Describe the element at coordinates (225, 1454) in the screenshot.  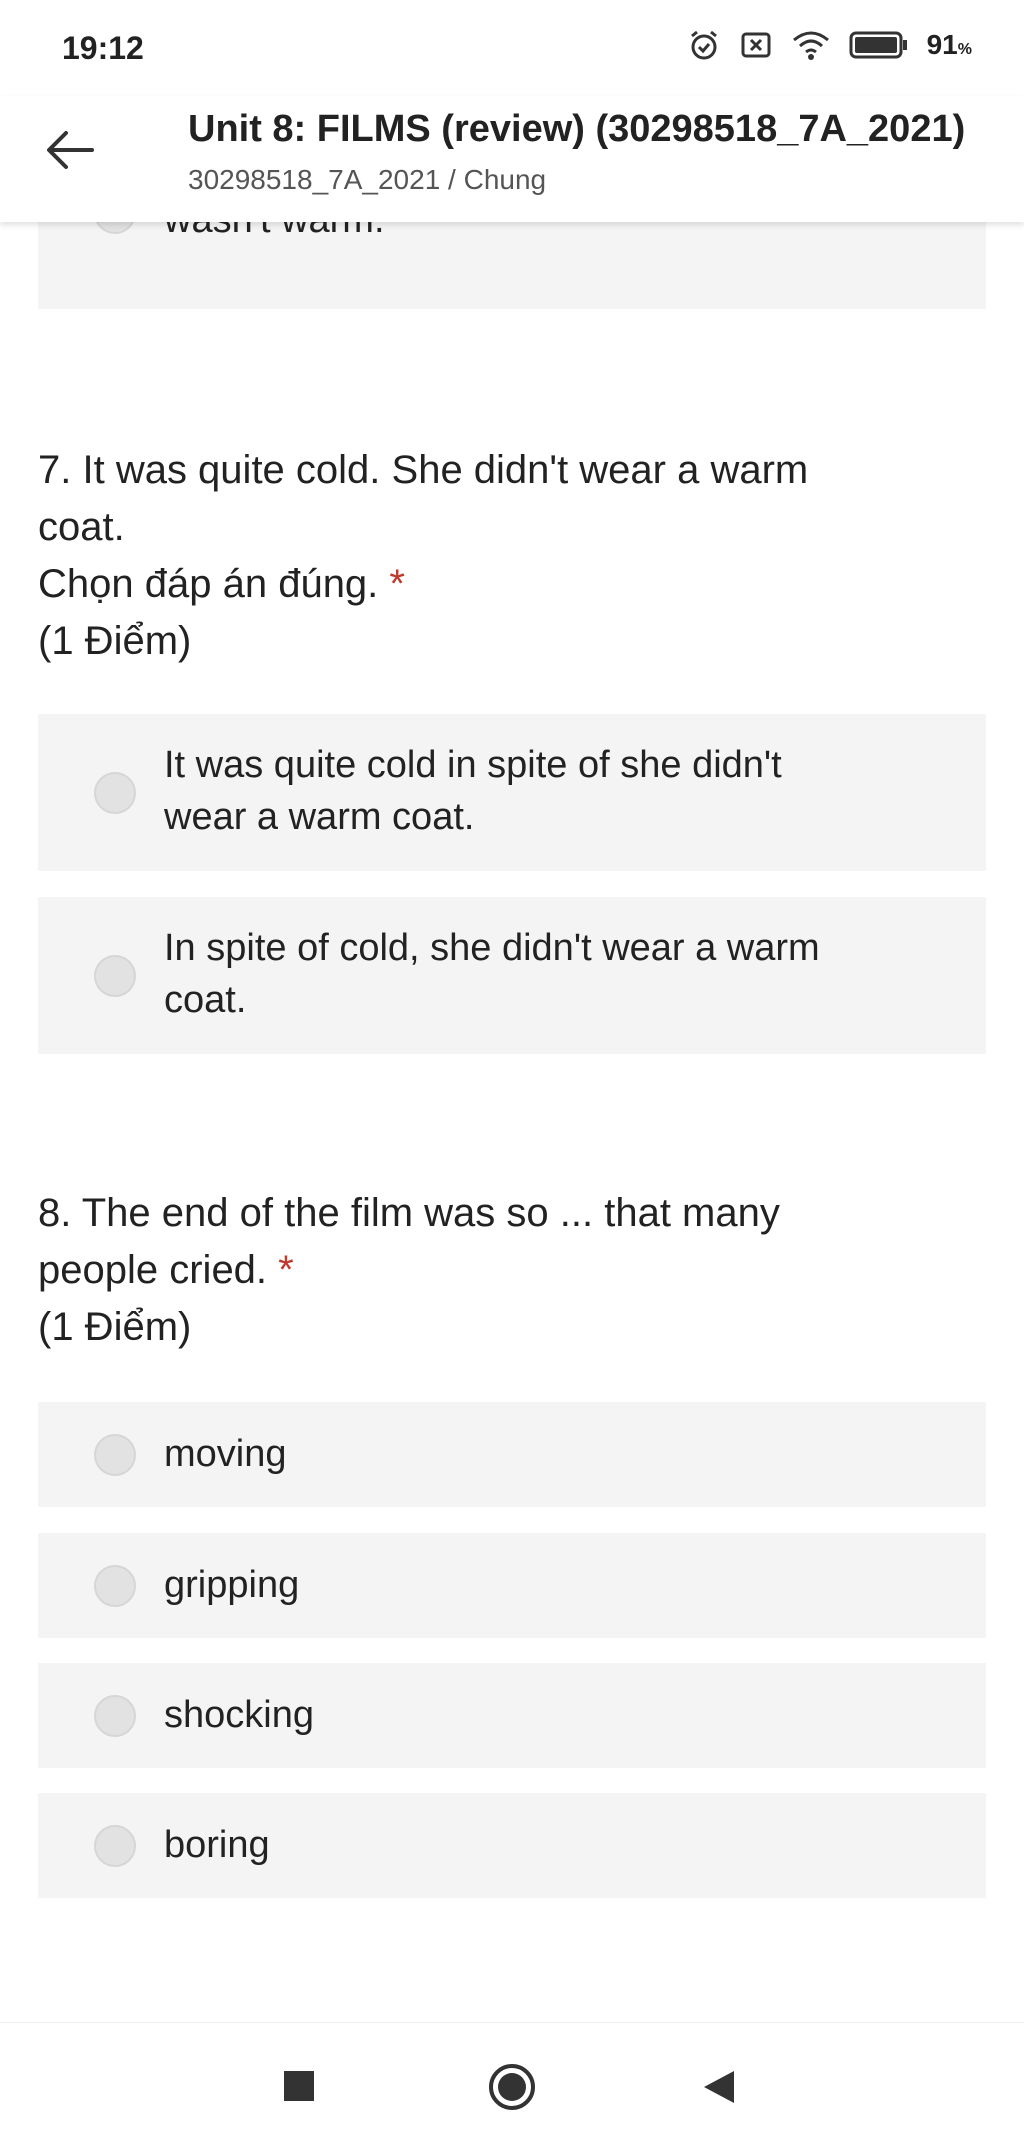
I see `option-text: moving` at that location.